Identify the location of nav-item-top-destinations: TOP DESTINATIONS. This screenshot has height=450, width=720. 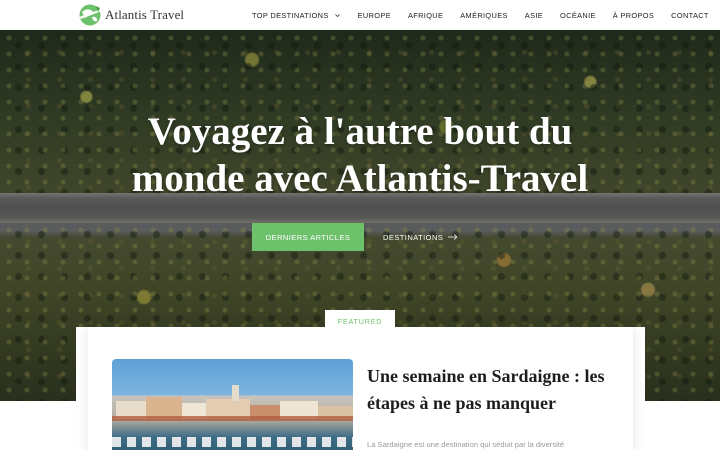
(296, 15).